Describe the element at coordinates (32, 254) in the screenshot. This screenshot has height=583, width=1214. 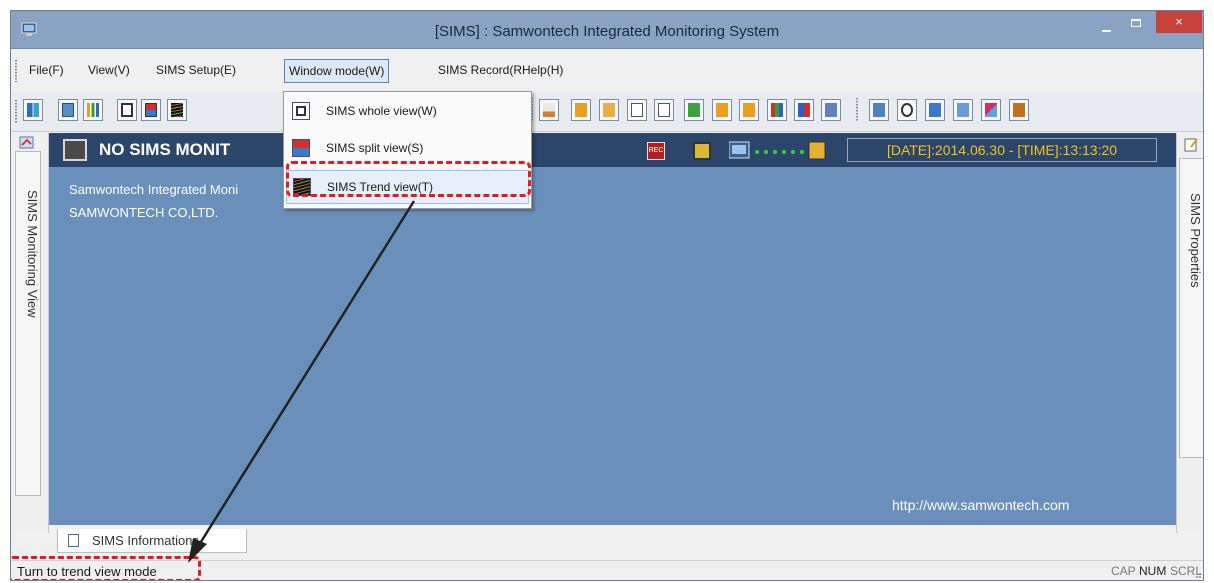
I see `left-tab-label: SIMS Monitoring View` at that location.